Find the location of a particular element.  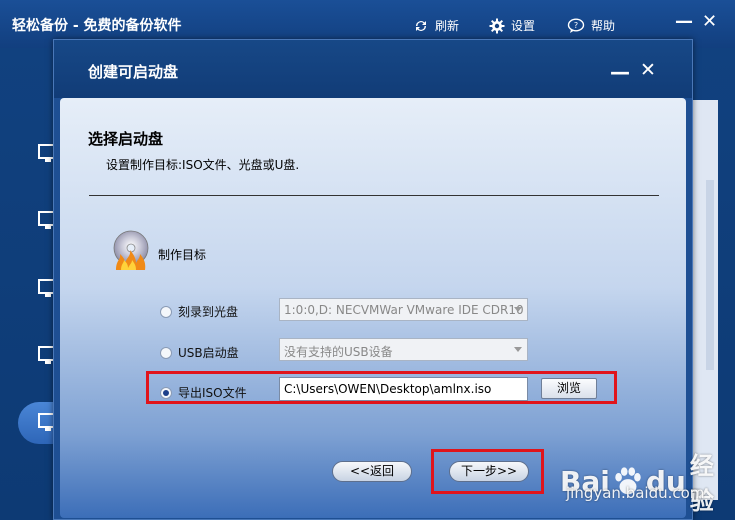

app-title: 轻松备份 - 免费的备份软件 is located at coordinates (97, 26).